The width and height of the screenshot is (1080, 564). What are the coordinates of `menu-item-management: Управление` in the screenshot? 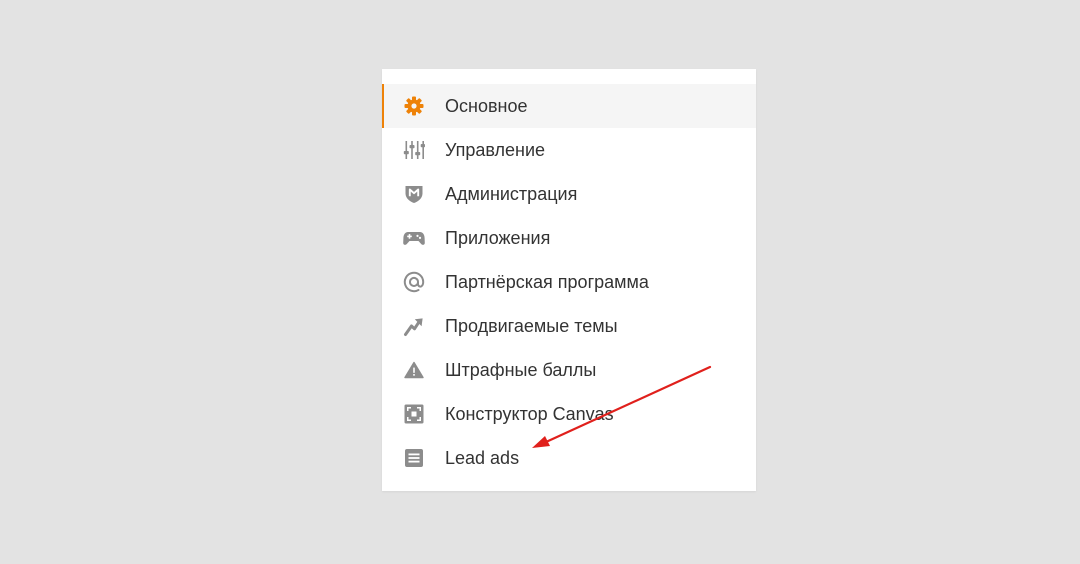 It's located at (569, 150).